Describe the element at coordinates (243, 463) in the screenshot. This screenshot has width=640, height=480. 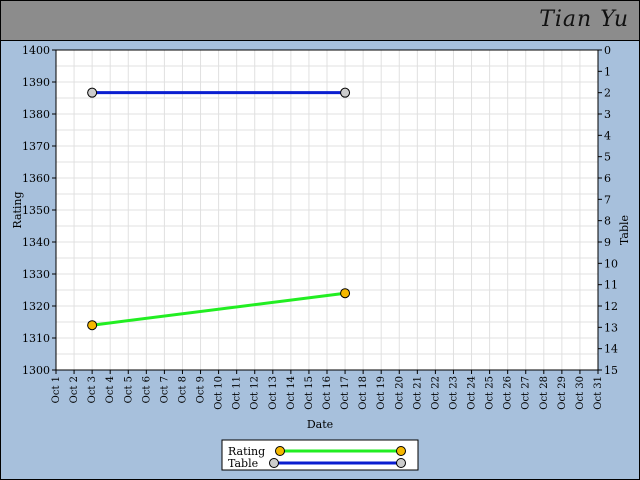
I see `legend-label-table: Table` at that location.